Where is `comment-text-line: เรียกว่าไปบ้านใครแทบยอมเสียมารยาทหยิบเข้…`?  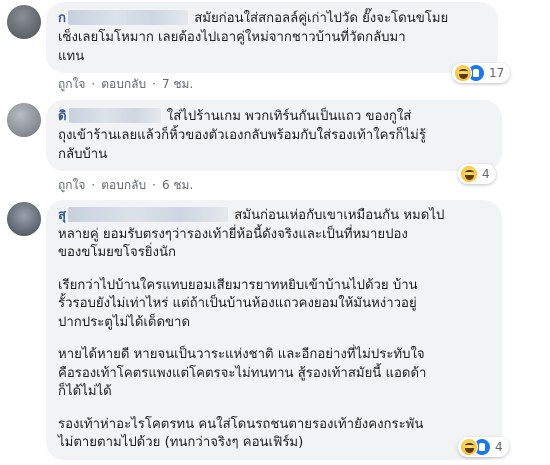
comment-text-line: เรียกว่าไปบ้านใครแทบยอมเสียมารยาทหยิบเข้… is located at coordinates (238, 285).